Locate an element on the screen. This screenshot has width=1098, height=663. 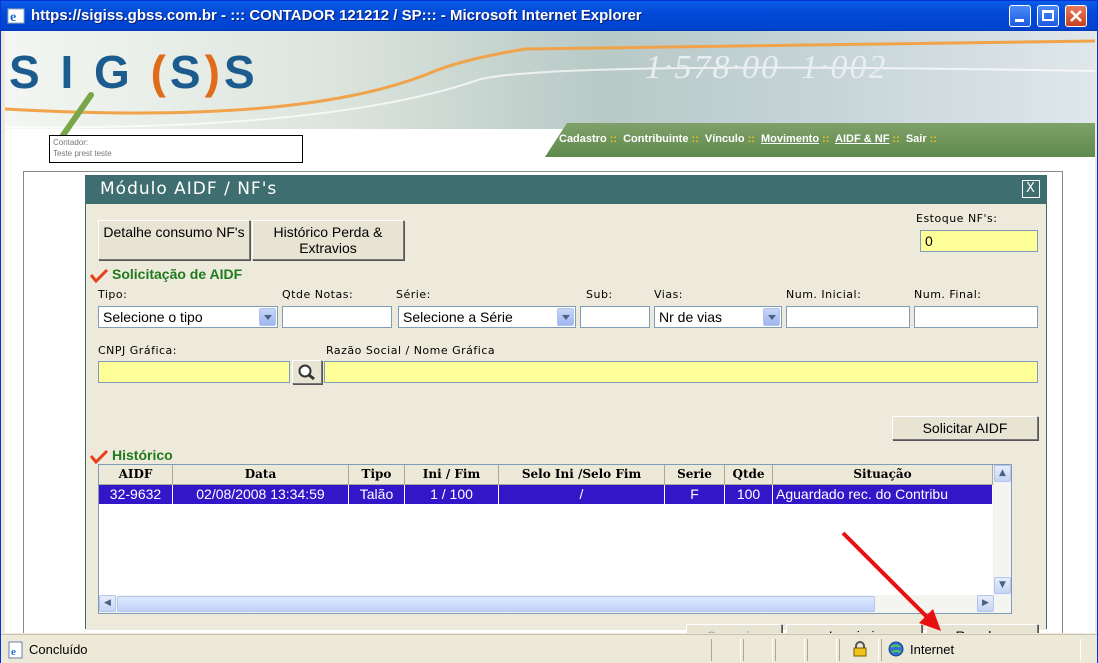
cell-qtde: 100 is located at coordinates (749, 494).